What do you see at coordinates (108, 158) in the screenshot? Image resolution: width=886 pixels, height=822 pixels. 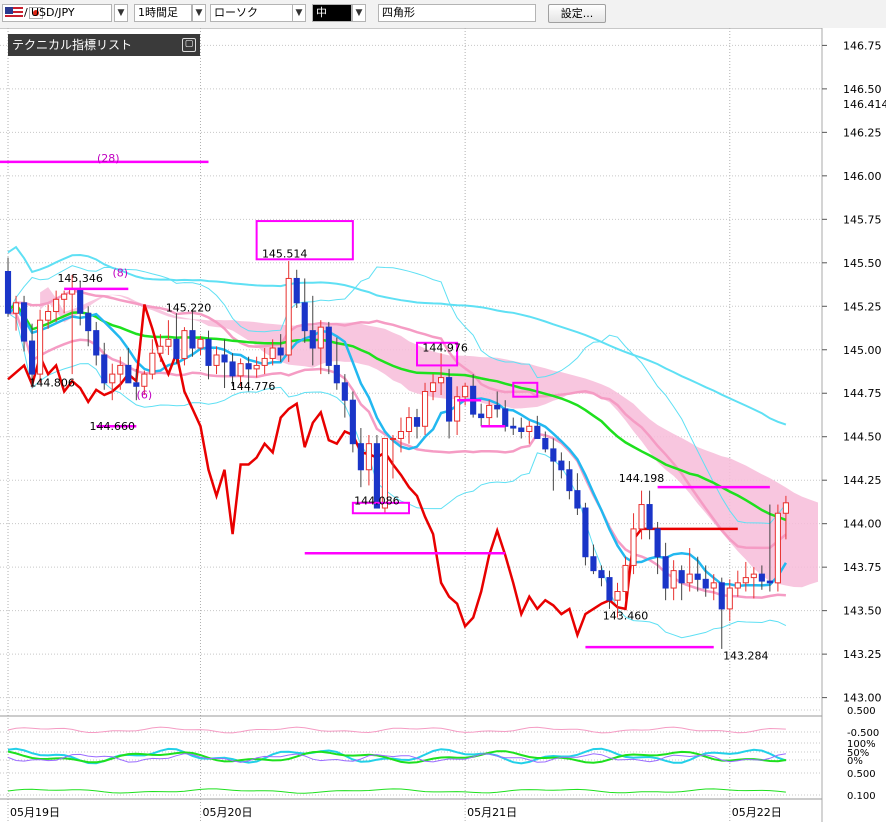 I see `indicator-period-label: (28)` at bounding box center [108, 158].